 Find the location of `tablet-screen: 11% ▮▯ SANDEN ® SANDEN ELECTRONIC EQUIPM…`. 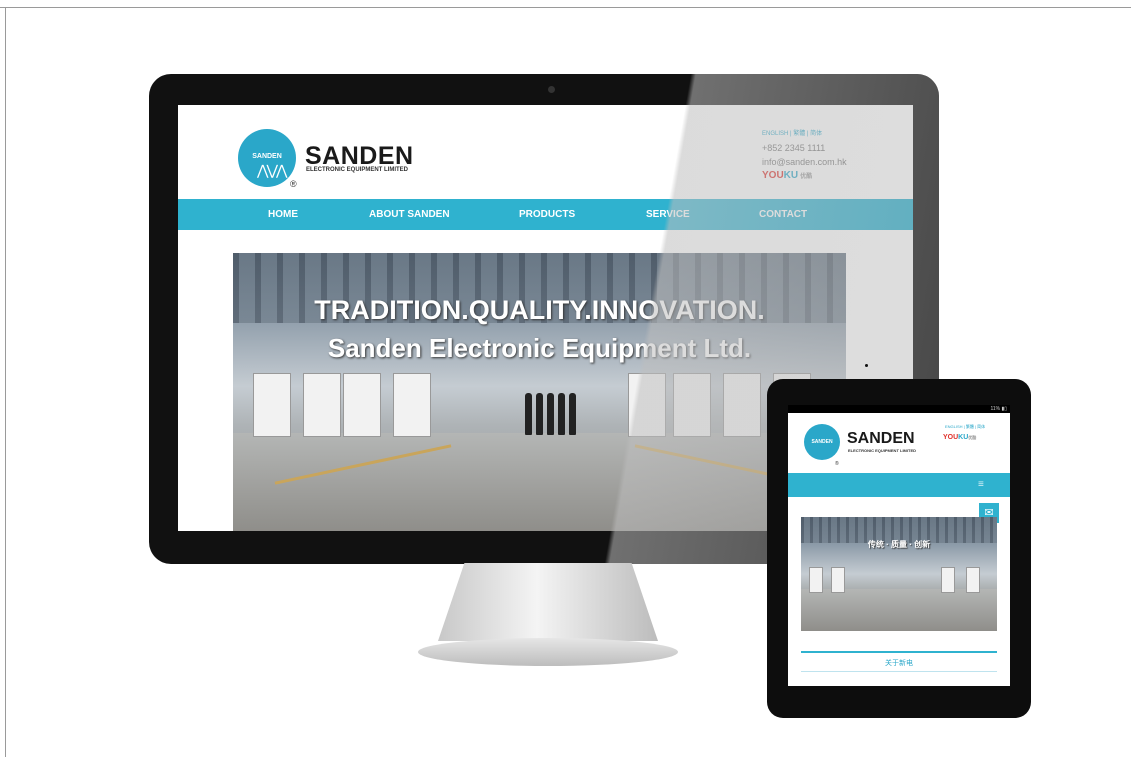

tablet-screen: 11% ▮▯ SANDEN ® SANDEN ELECTRONIC EQUIPM… is located at coordinates (899, 545).